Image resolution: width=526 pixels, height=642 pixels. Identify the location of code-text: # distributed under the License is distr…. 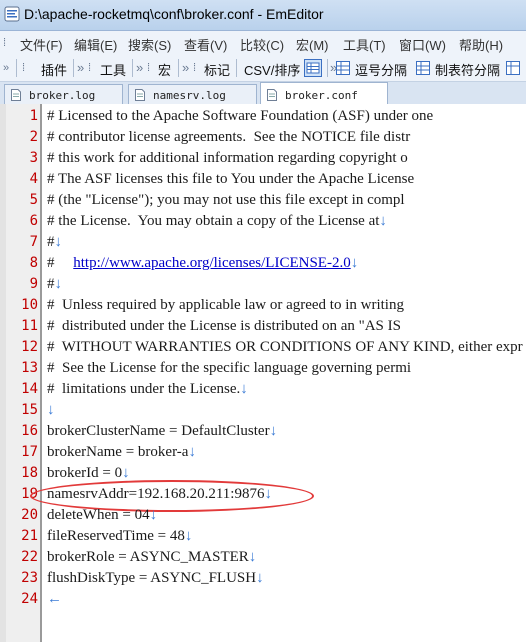
(224, 326).